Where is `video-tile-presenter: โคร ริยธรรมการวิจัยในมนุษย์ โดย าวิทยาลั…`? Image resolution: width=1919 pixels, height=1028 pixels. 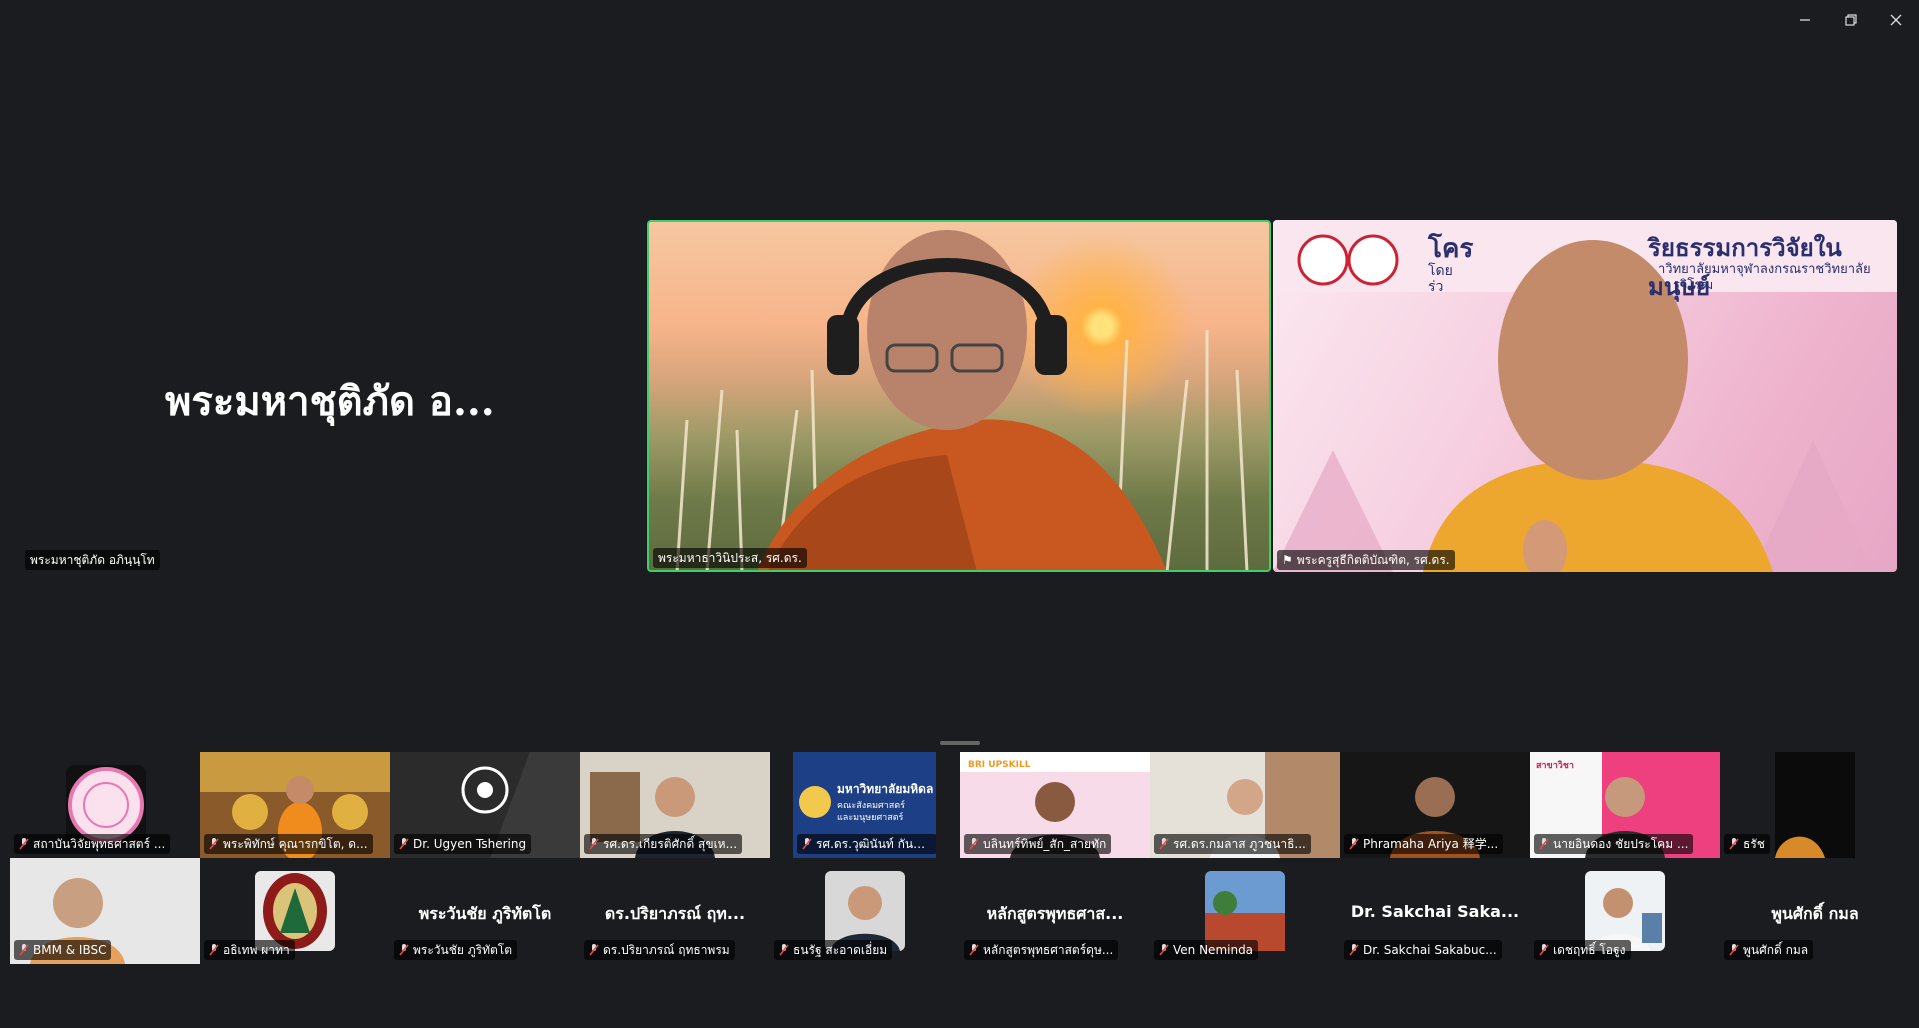 video-tile-presenter: โคร ริยธรรมการวิจัยในมนุษย์ โดย าวิทยาลั… is located at coordinates (1585, 396).